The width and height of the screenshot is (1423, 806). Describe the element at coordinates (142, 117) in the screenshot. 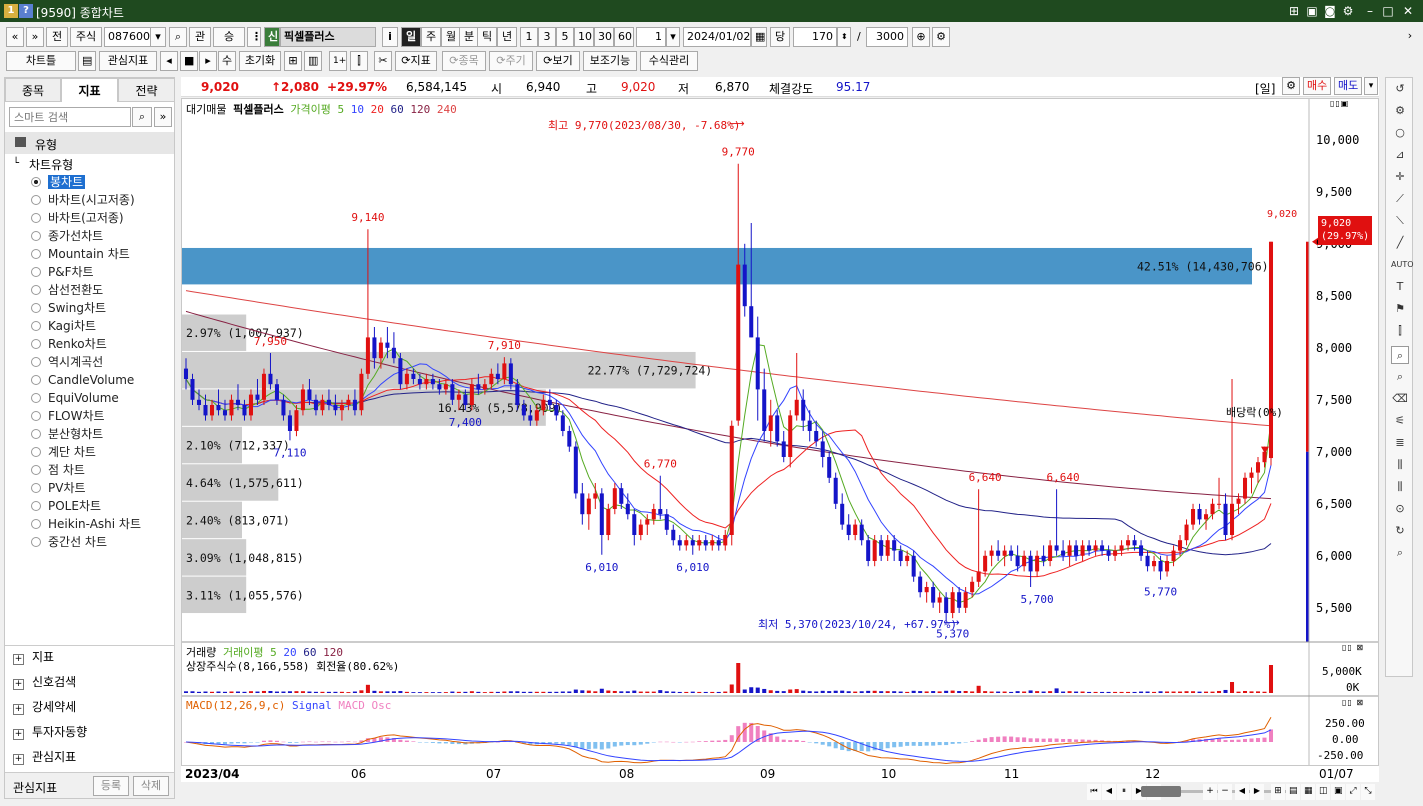

I see `search-icon: ⌕` at that location.